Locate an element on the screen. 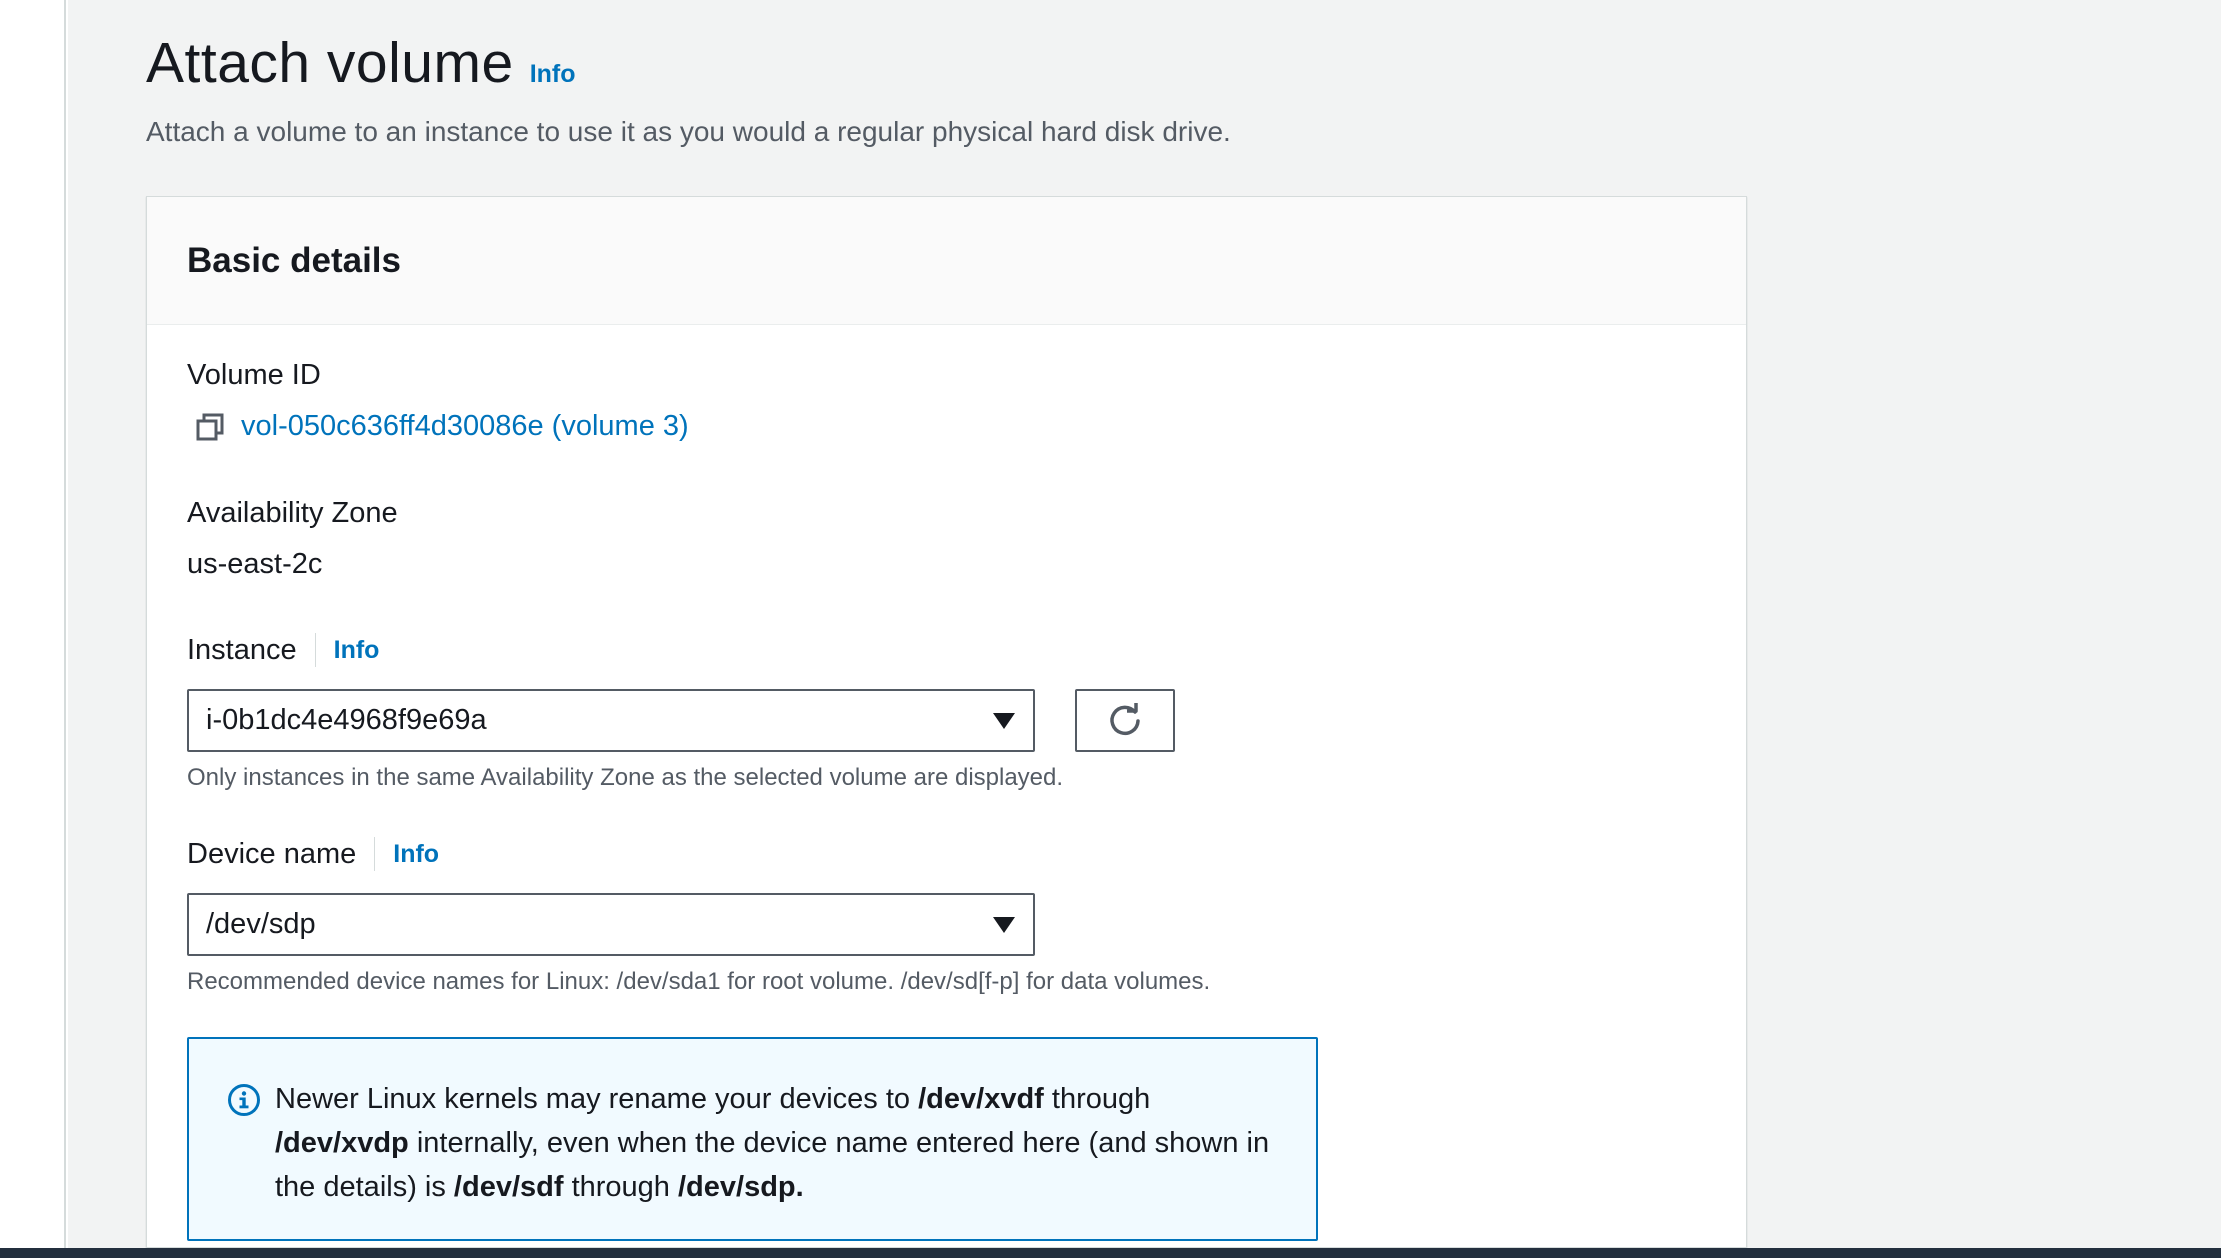  alert-text-part4: through is located at coordinates (620, 1187).